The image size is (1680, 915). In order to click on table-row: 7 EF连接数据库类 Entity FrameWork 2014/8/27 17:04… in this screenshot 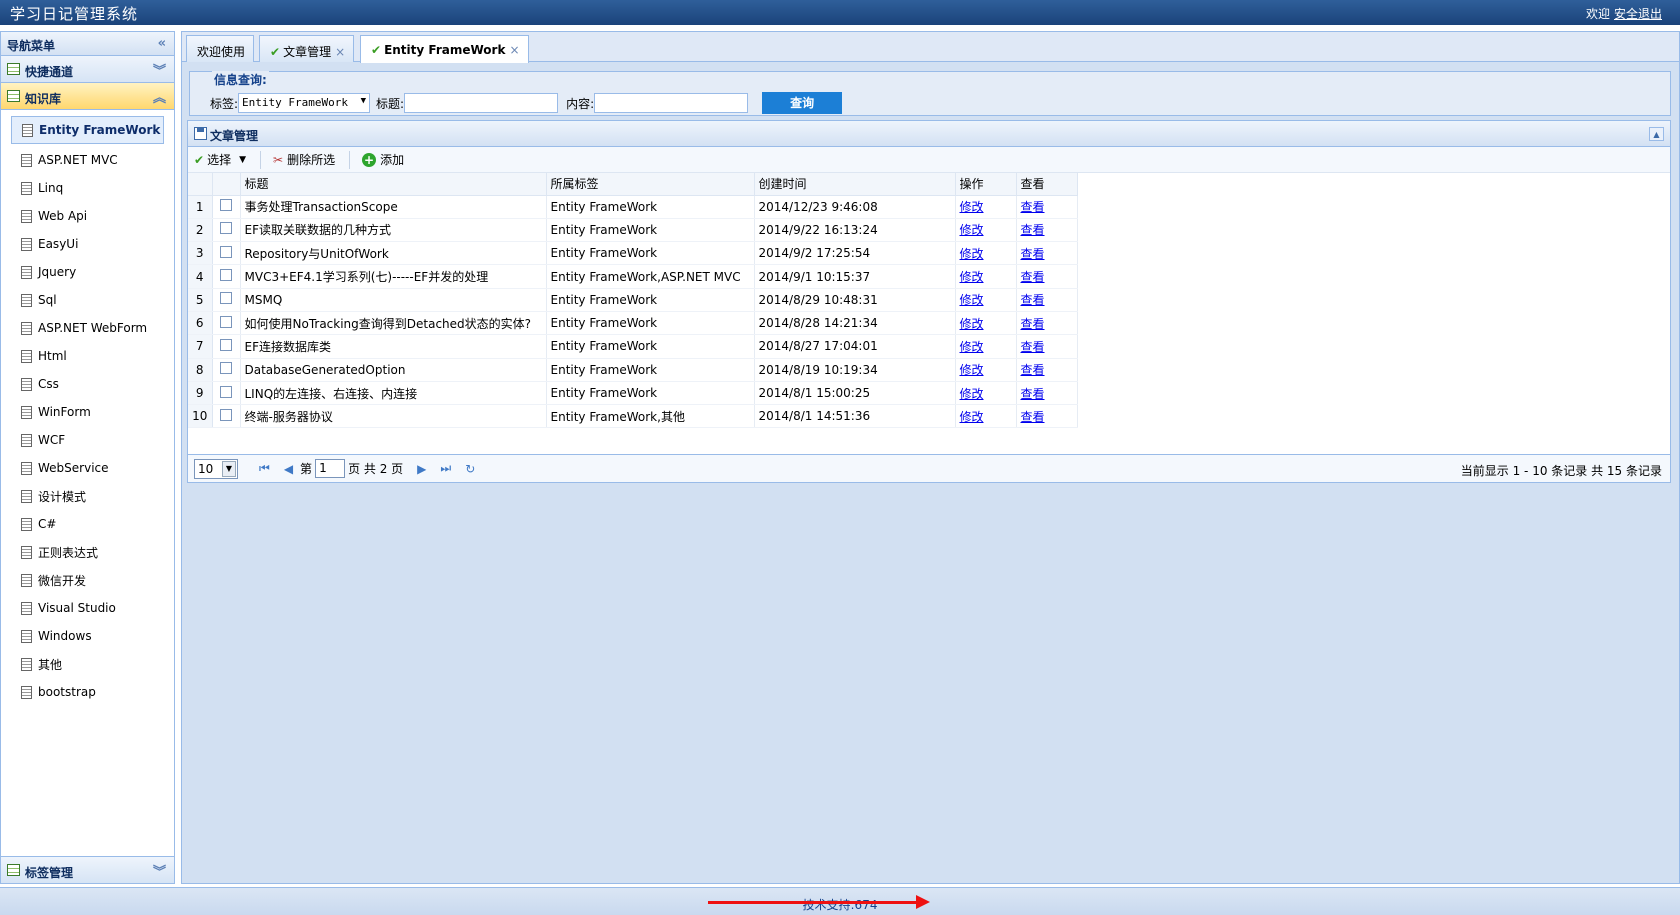, I will do `click(633, 346)`.